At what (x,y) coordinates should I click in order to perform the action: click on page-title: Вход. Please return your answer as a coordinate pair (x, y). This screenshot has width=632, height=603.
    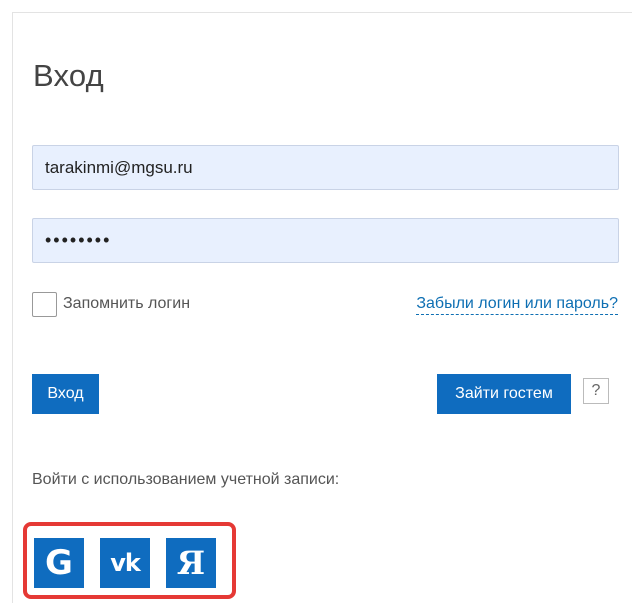
    Looking at the image, I should click on (68, 75).